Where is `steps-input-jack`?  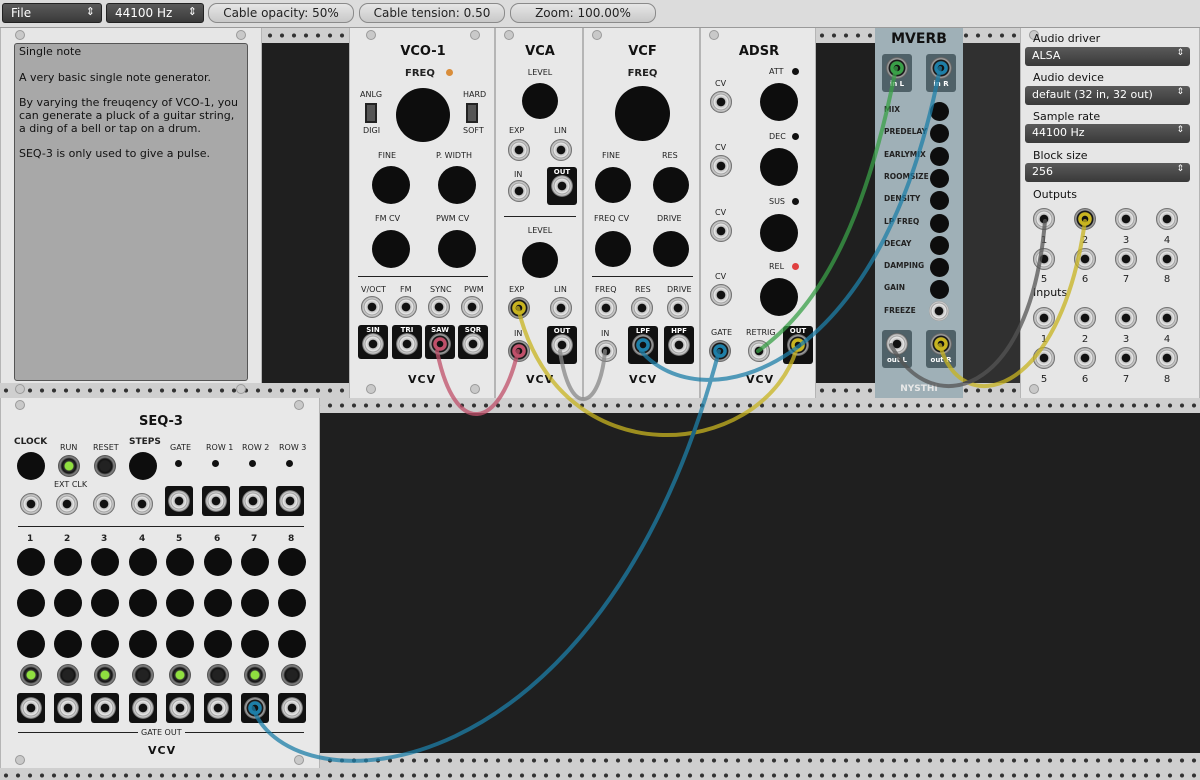
steps-input-jack is located at coordinates (142, 504).